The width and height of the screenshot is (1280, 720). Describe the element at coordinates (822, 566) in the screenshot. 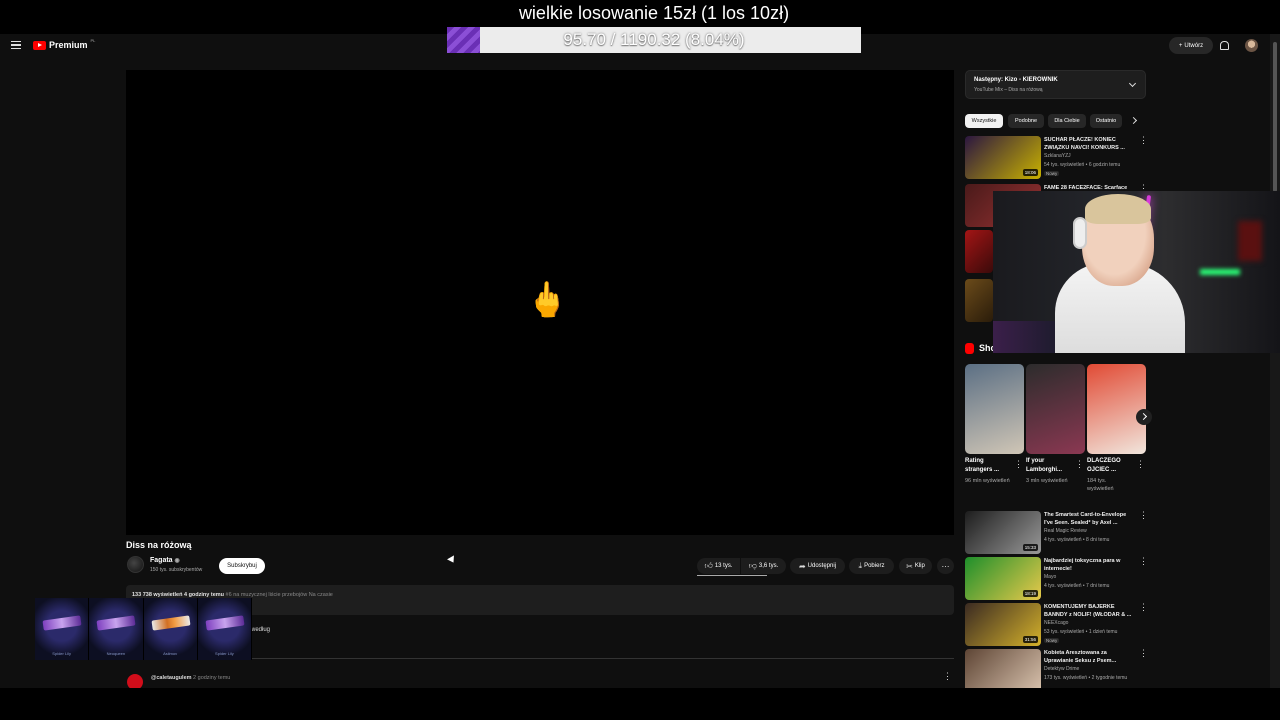

I see `share-label: Udostępnij` at that location.